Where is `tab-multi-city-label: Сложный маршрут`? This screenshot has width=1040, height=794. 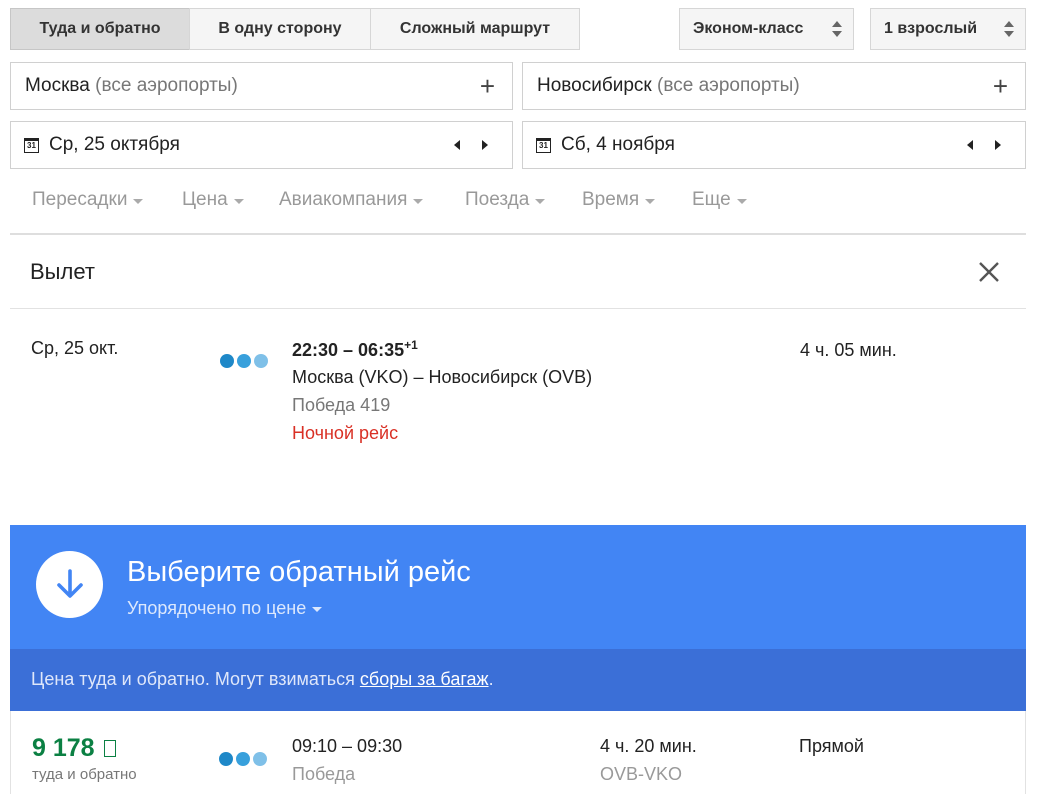
tab-multi-city-label: Сложный маршрут is located at coordinates (475, 28).